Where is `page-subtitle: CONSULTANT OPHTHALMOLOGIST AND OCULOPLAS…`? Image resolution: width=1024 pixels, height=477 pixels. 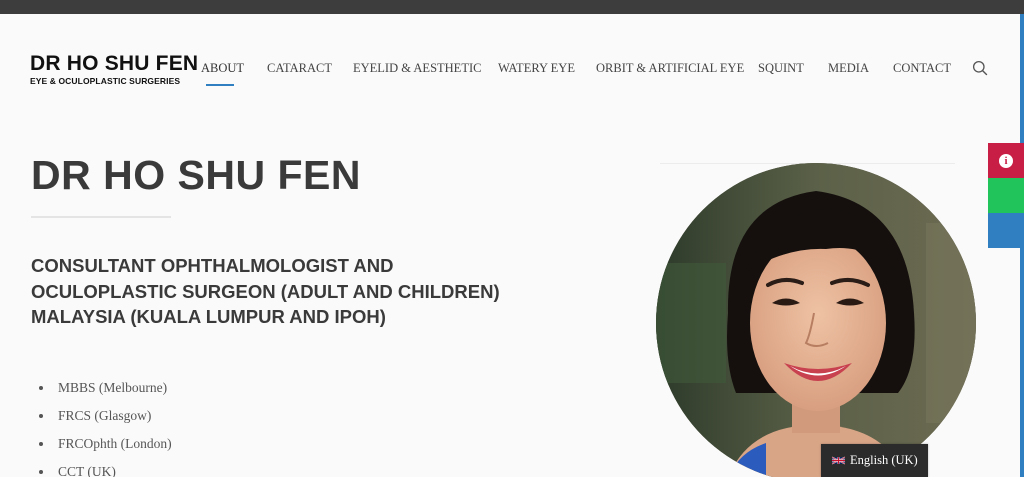 page-subtitle: CONSULTANT OPHTHALMOLOGIST AND OCULOPLAS… is located at coordinates (265, 291).